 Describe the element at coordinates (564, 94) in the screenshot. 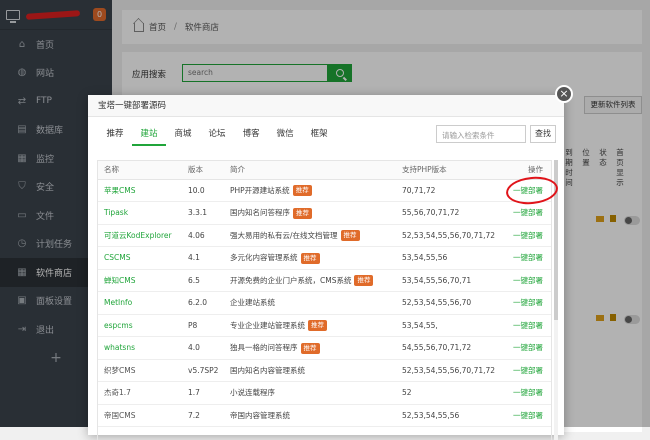

I see `close-icon: ×` at that location.